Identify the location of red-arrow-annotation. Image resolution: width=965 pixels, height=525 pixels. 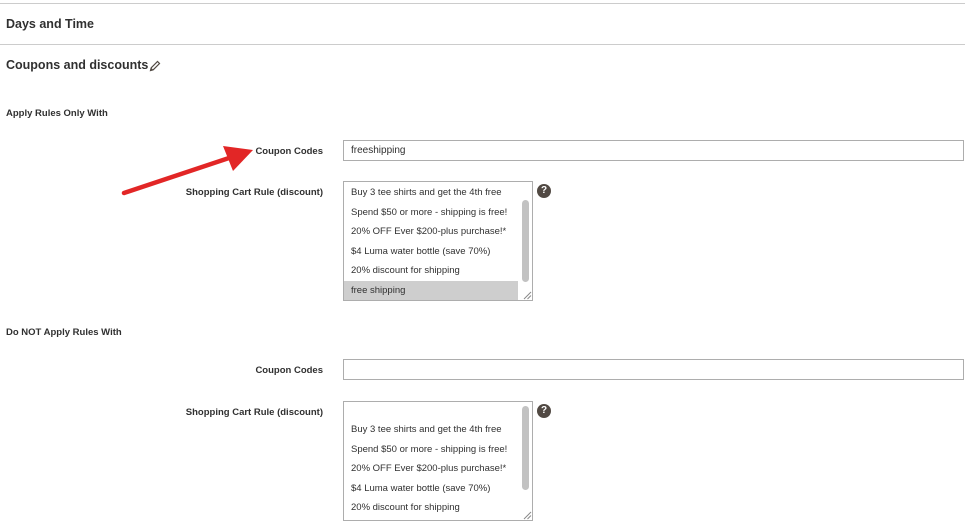
(187, 171).